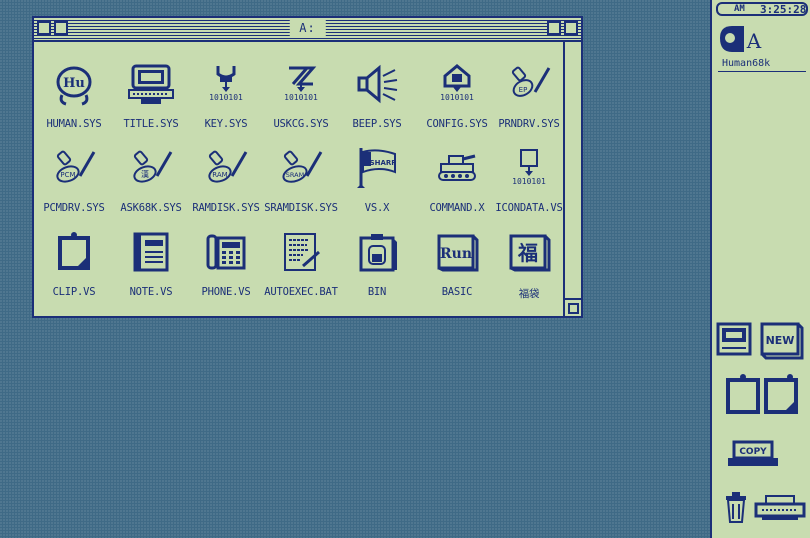  I want to click on device-pen-icon: SRAM, so click(302, 166).